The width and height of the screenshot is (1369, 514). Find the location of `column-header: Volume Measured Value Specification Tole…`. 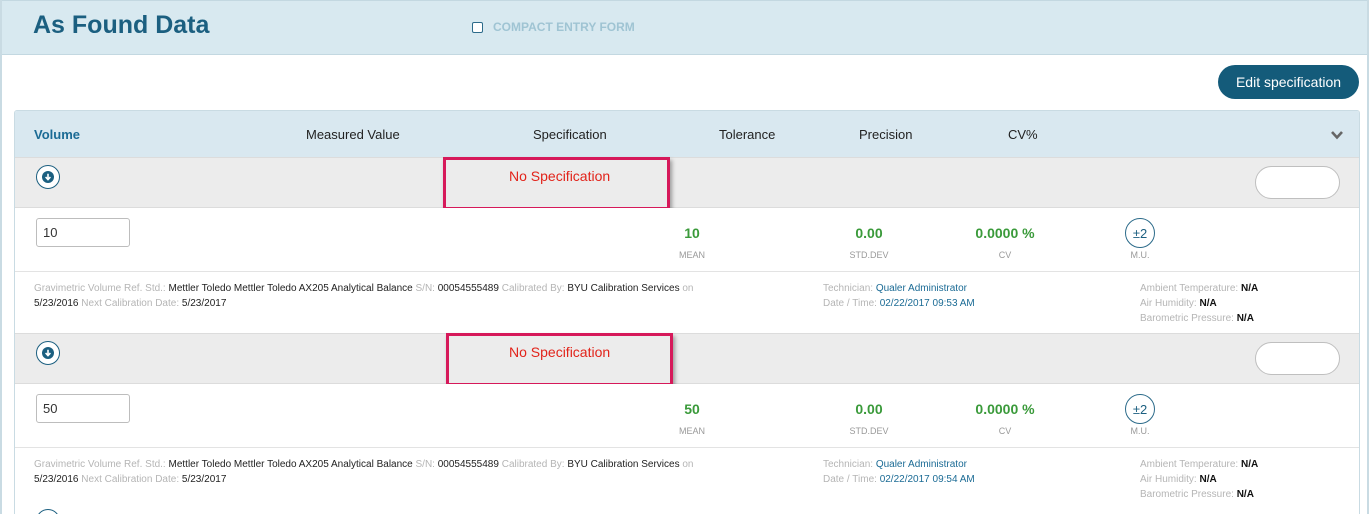

column-header: Volume Measured Value Specification Tole… is located at coordinates (687, 134).